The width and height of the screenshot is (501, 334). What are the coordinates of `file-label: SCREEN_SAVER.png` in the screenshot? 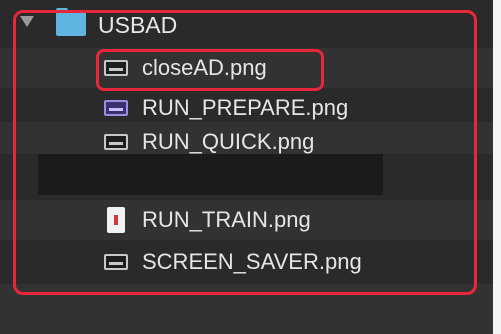 It's located at (252, 261).